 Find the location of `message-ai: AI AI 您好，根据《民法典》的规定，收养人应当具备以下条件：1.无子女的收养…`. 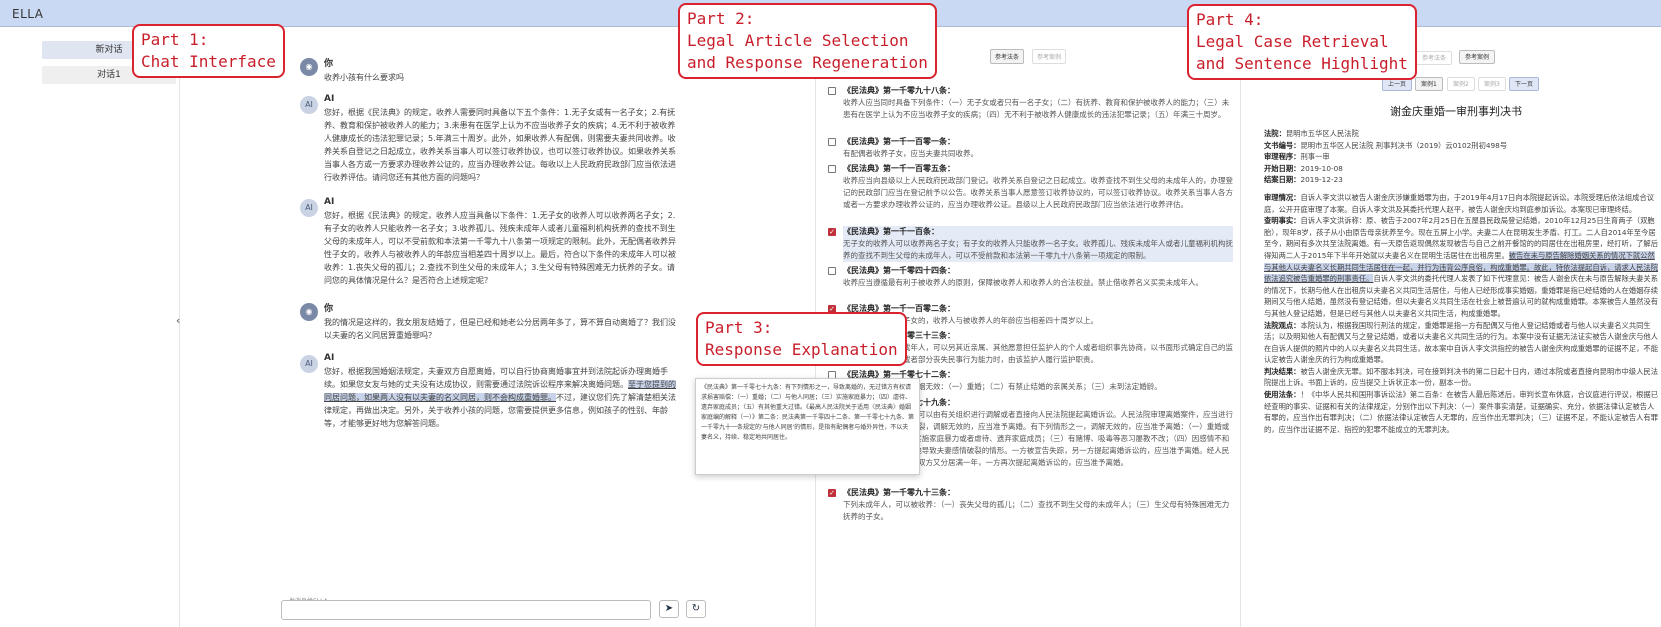

message-ai: AI AI 您好，根据《民法典》的规定，收养人应当具备以下条件：1.无子女的收养… is located at coordinates (489, 242).